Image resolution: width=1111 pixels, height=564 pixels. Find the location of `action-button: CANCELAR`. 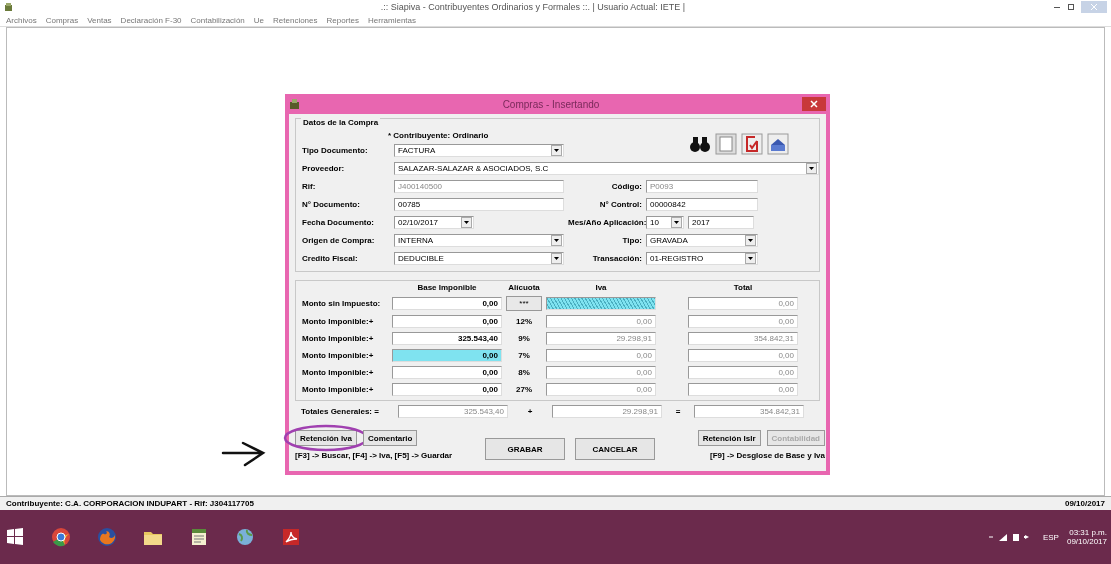

action-button: CANCELAR is located at coordinates (615, 449).